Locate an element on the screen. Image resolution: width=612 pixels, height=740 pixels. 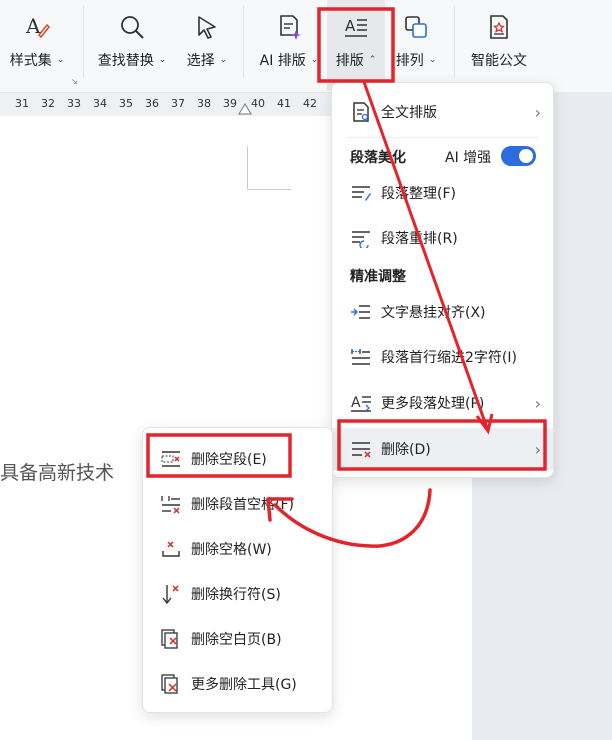
paragraph-rearrange-label: 段落重排(R) is located at coordinates (419, 239).